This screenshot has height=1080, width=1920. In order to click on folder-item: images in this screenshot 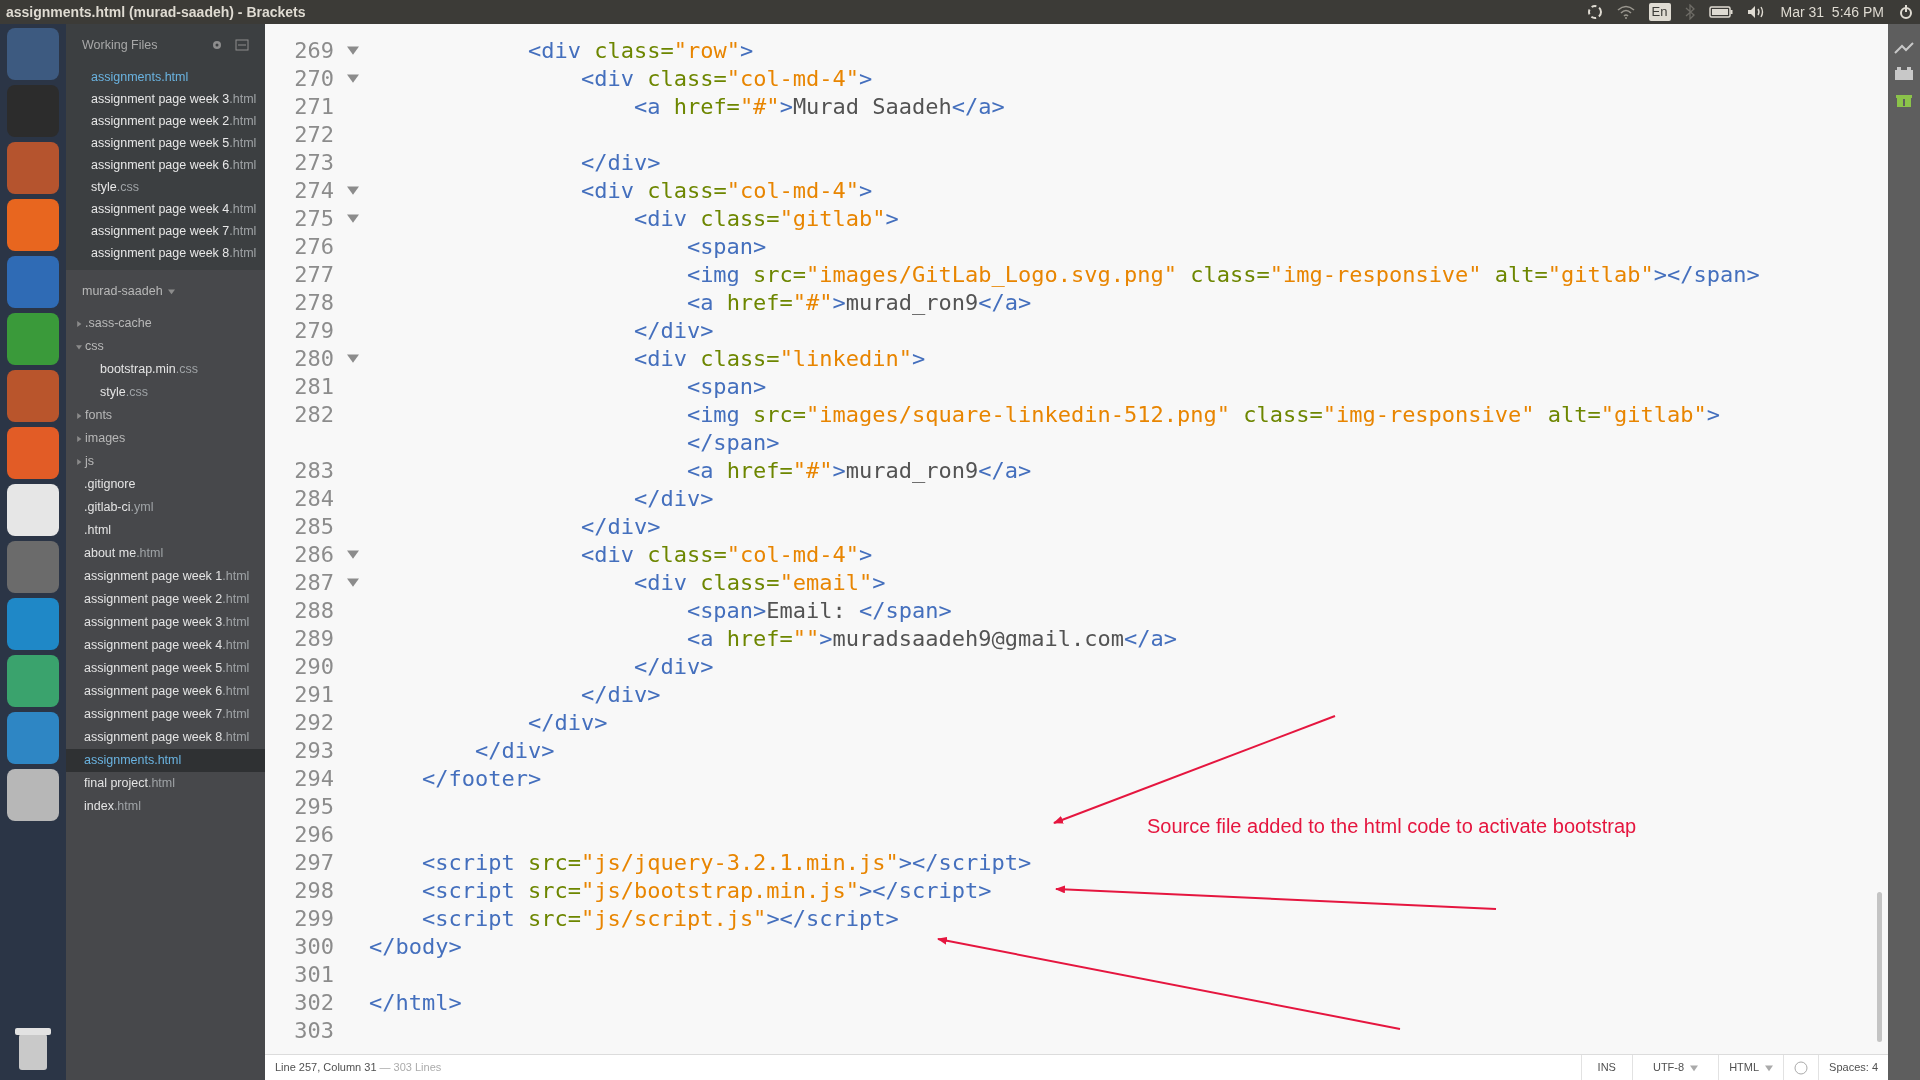, I will do `click(165, 438)`.